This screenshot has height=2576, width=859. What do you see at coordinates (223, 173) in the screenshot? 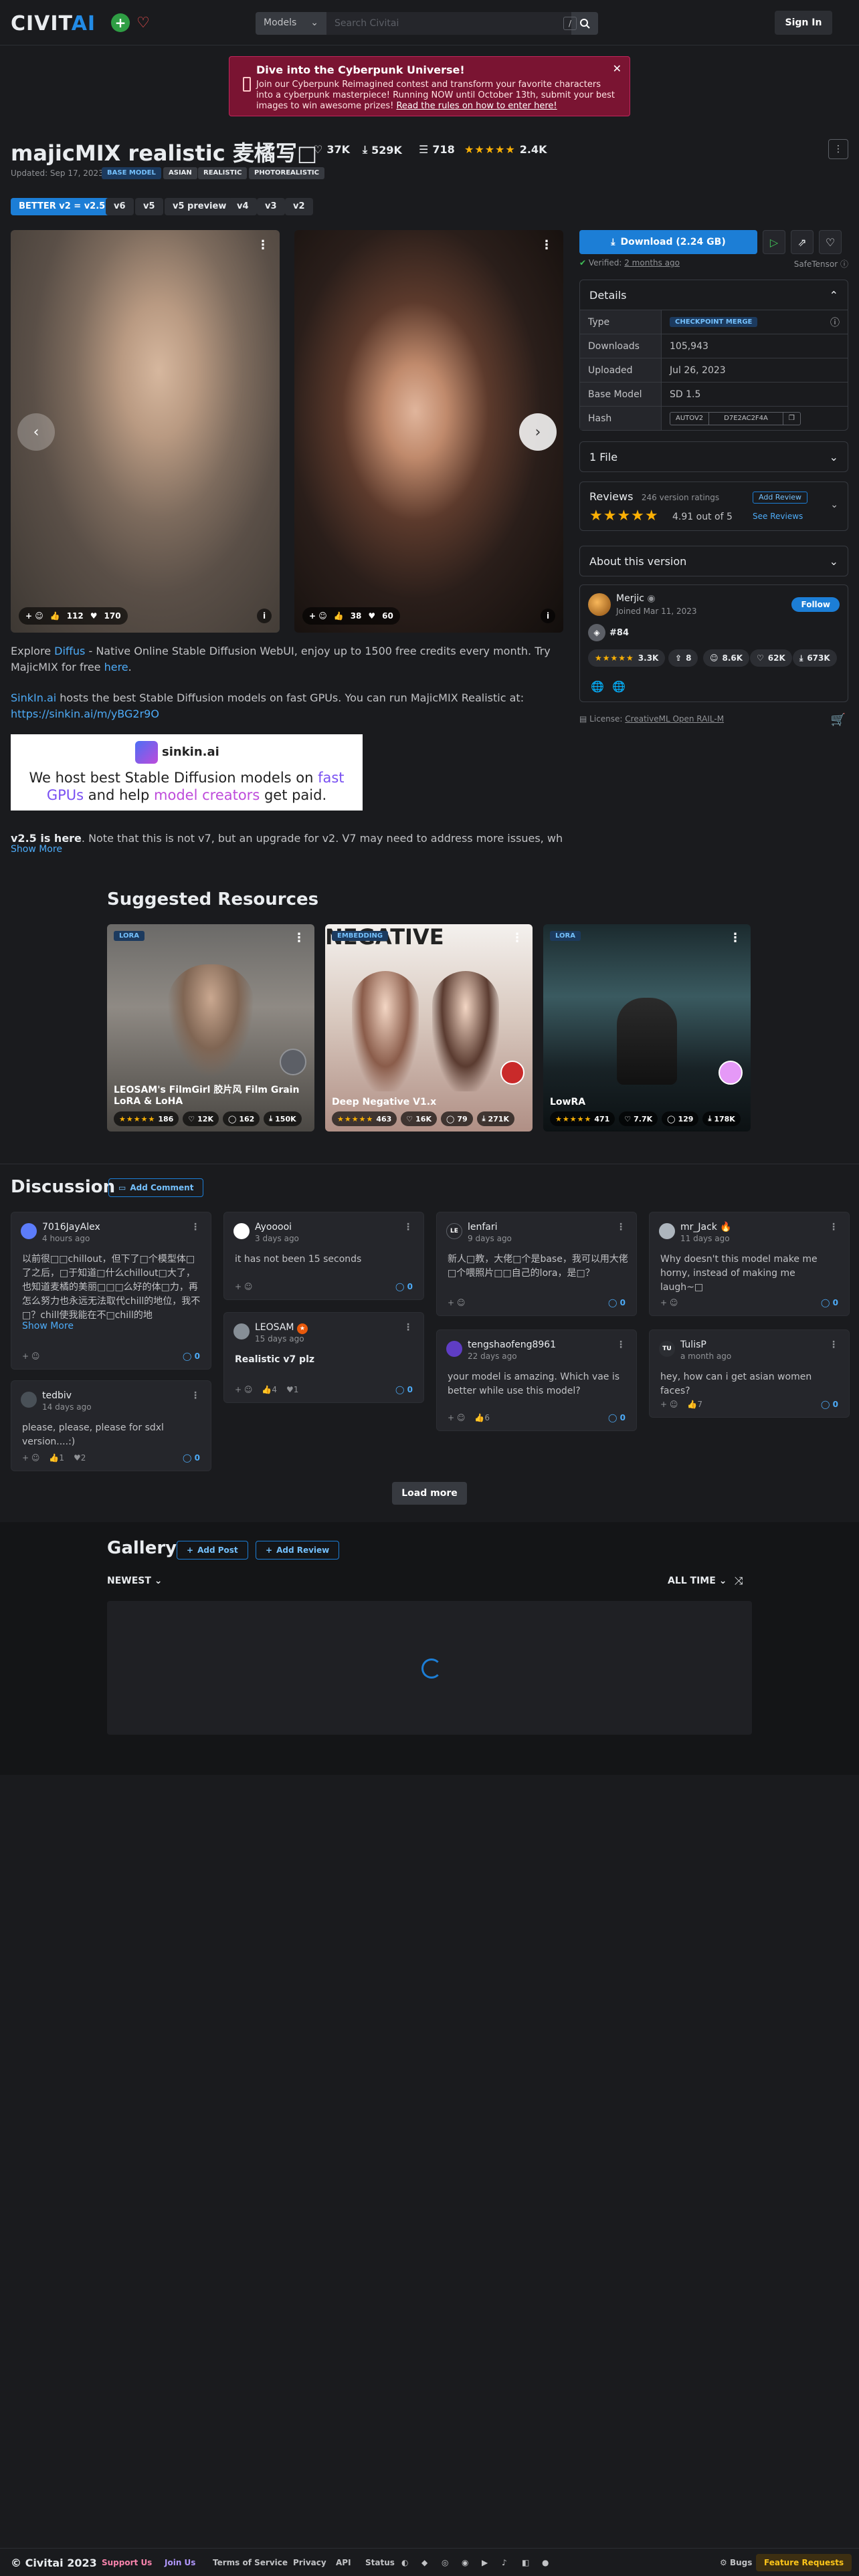
I see `badge-realistic: REALISTIC` at bounding box center [223, 173].